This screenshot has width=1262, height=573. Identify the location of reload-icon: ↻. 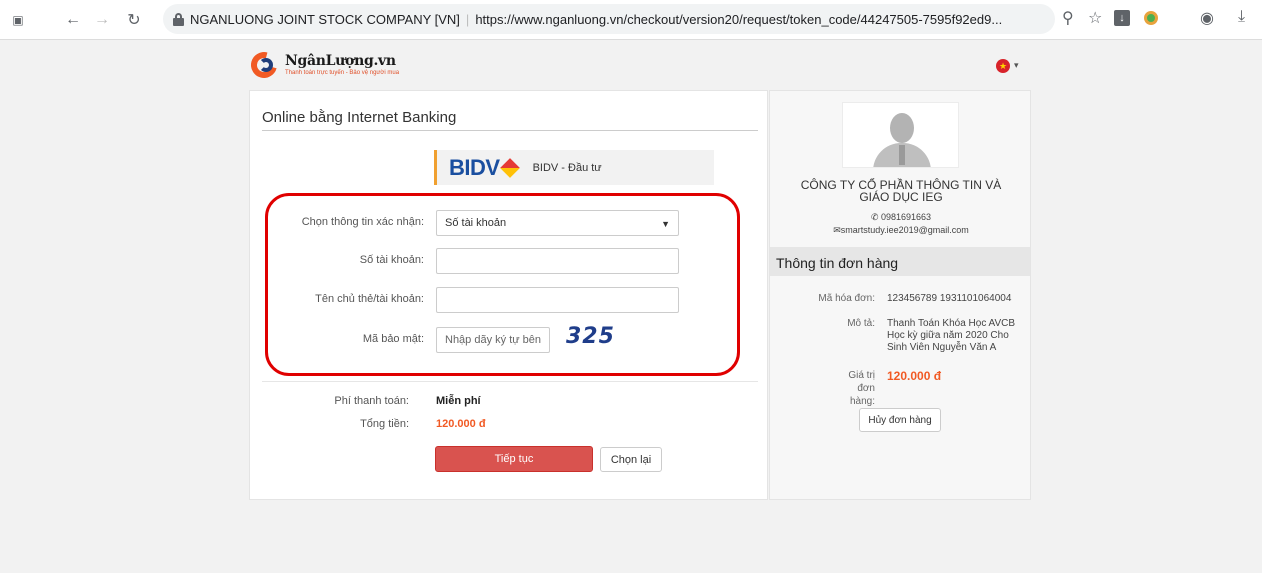
(134, 20).